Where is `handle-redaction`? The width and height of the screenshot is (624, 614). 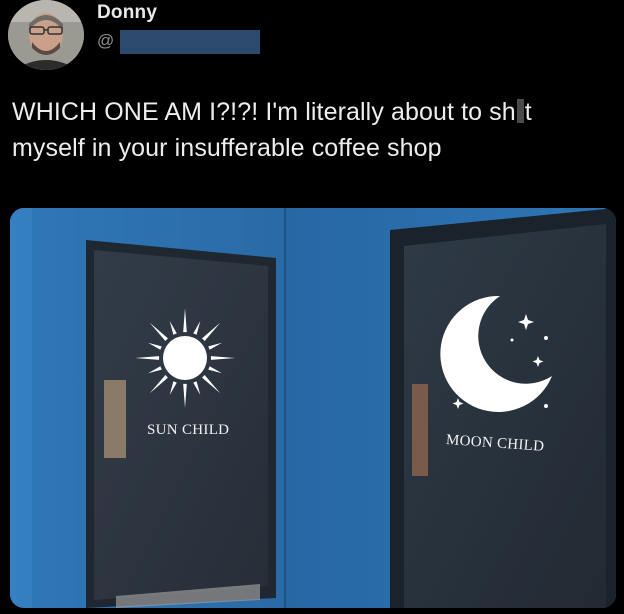 handle-redaction is located at coordinates (190, 42).